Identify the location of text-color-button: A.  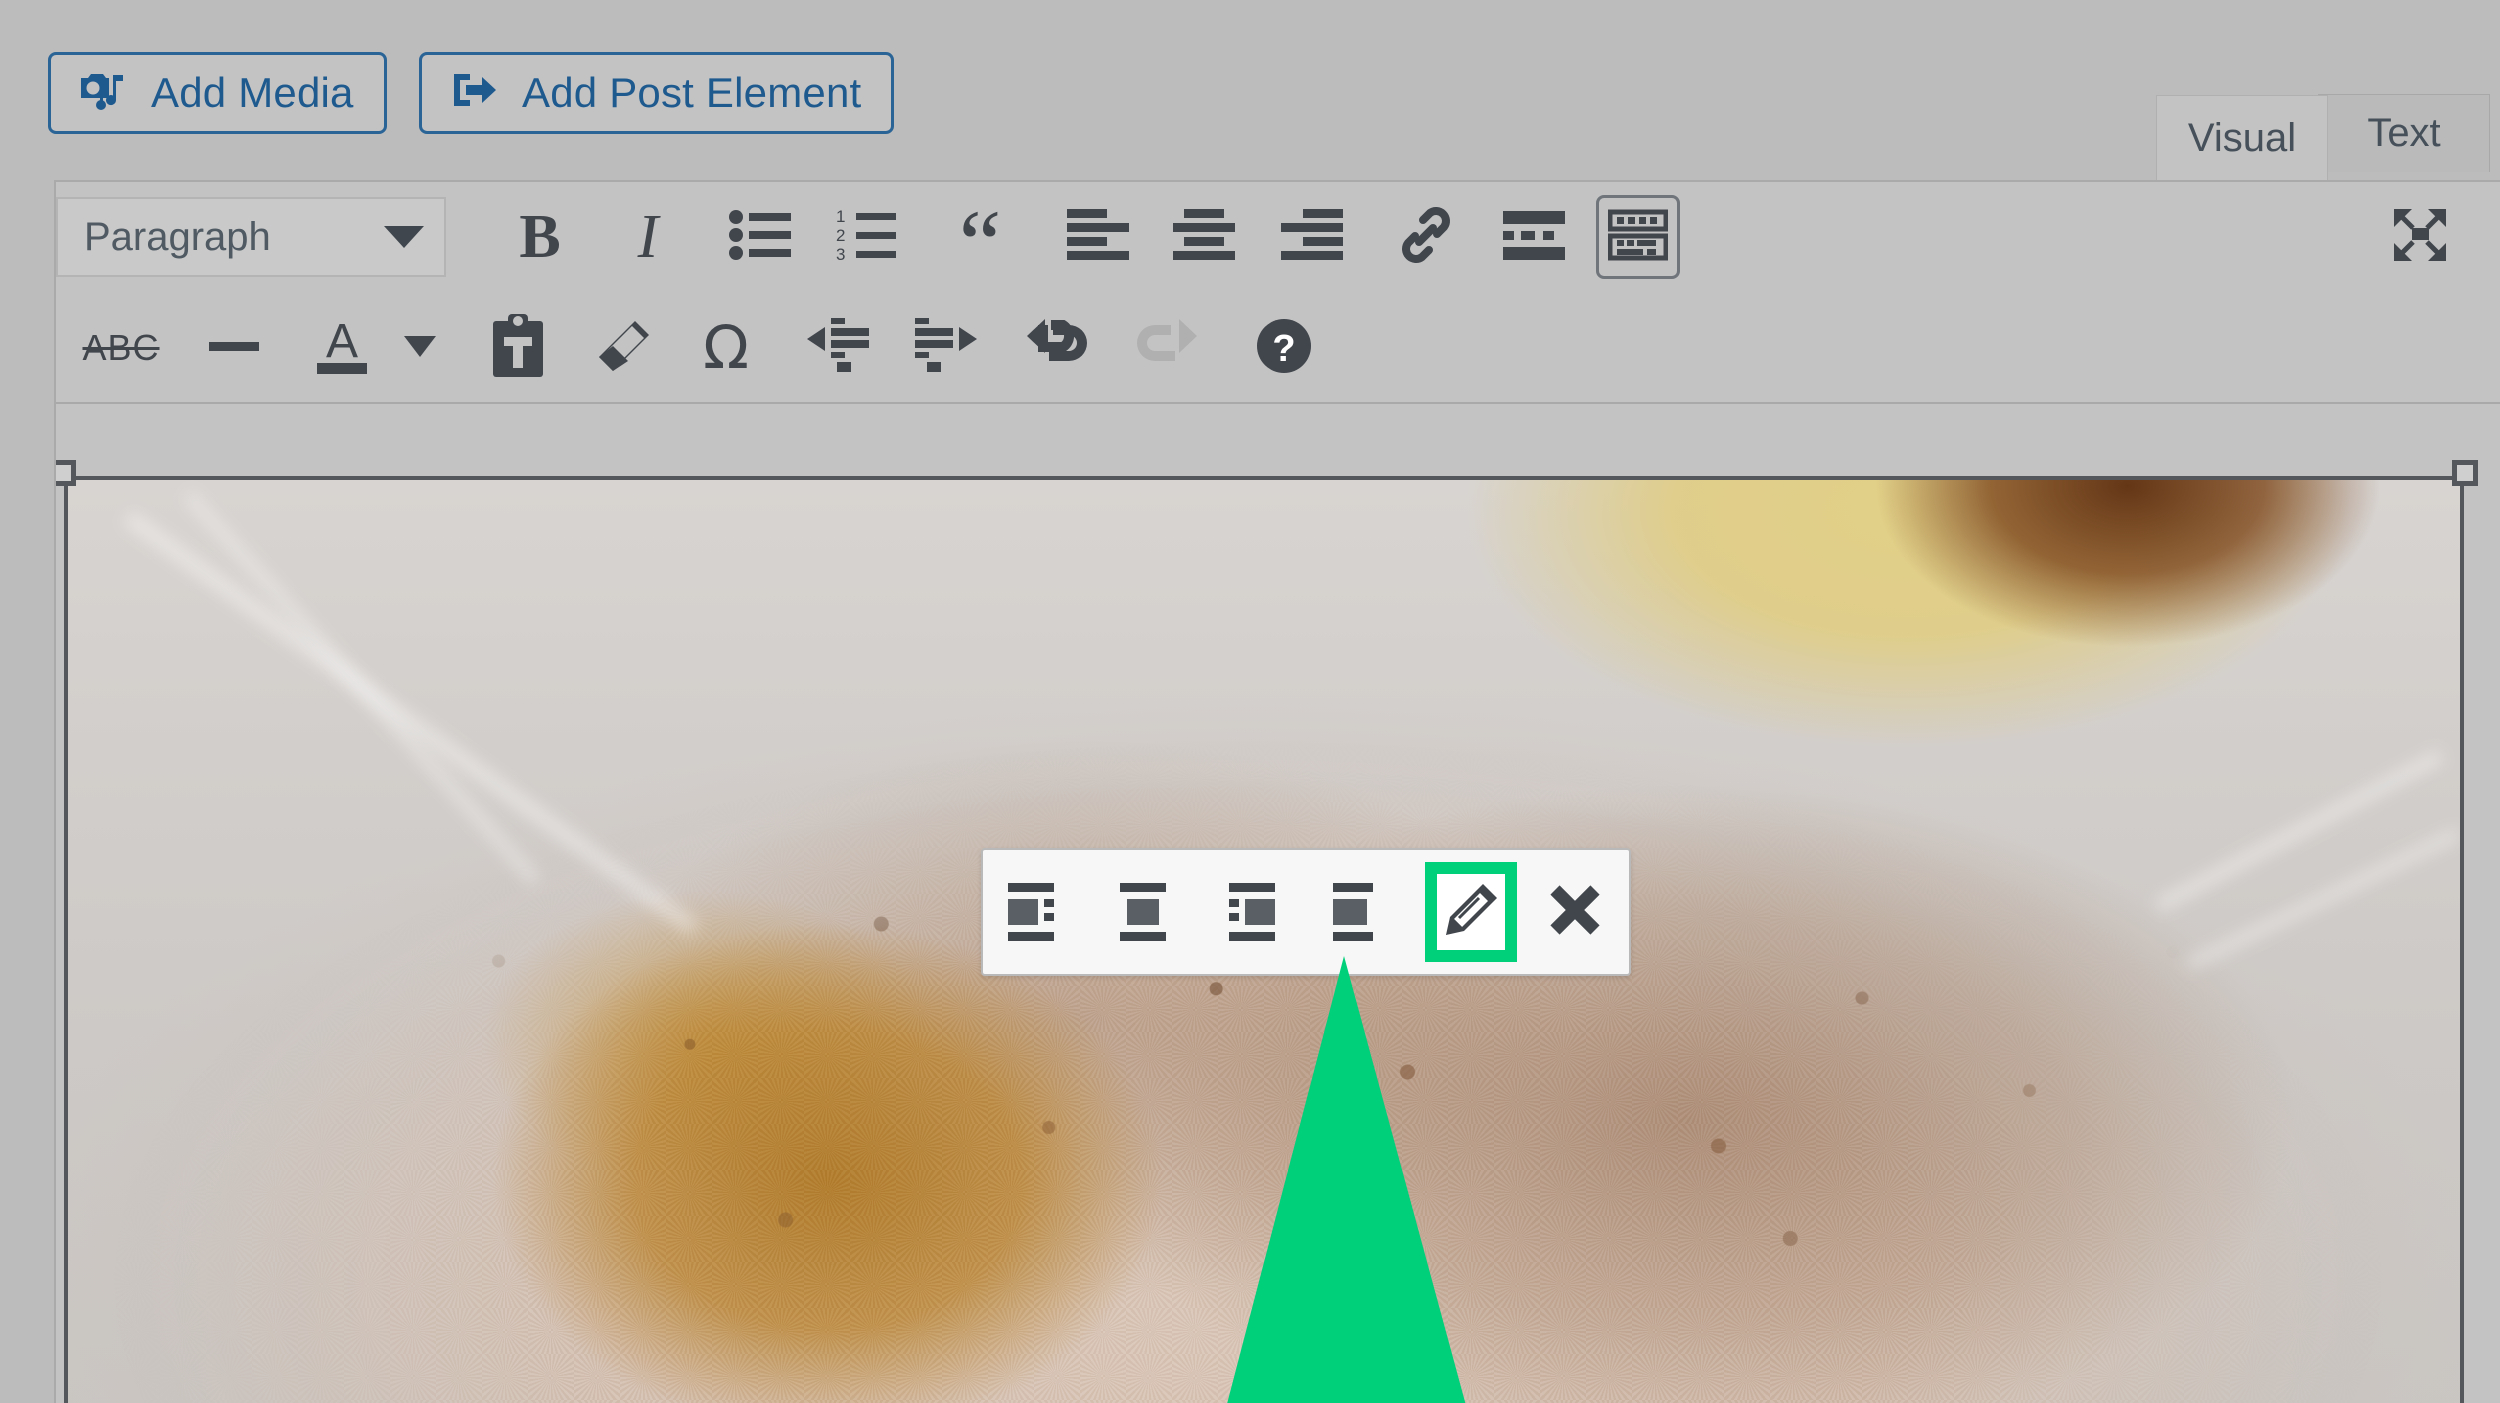
(342, 348).